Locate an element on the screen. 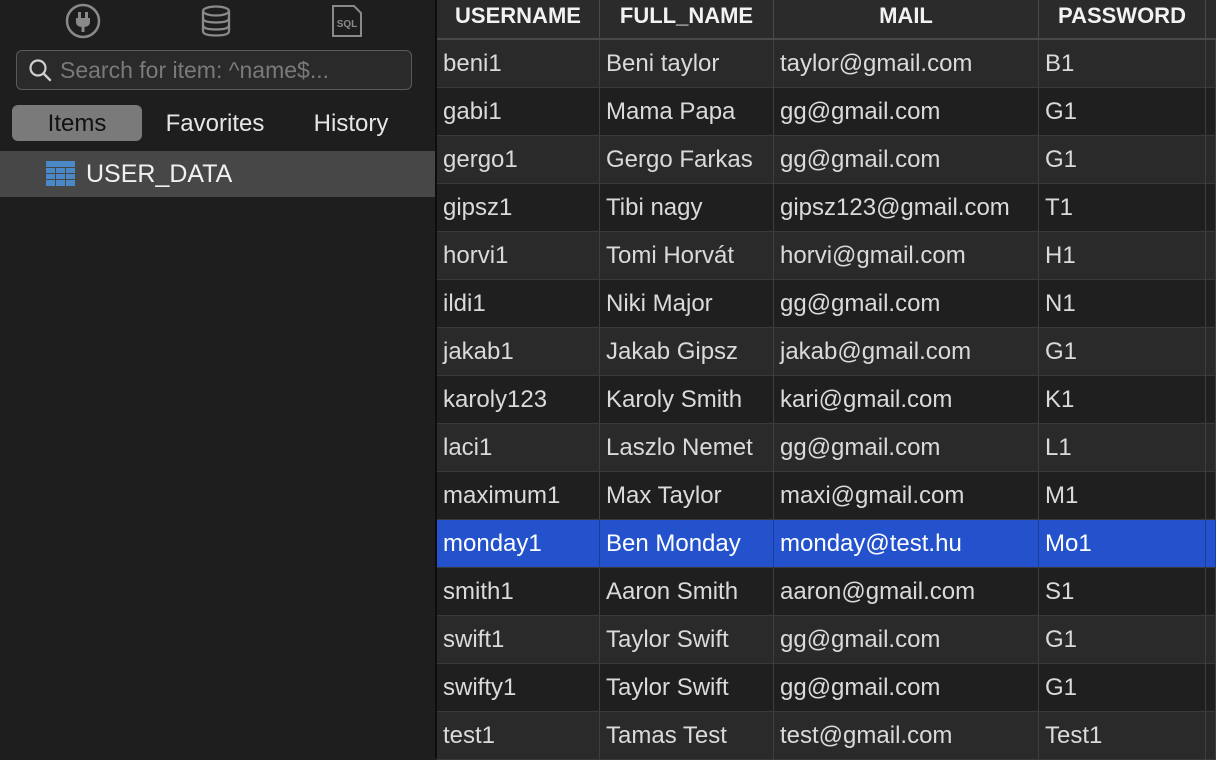 This screenshot has height=760, width=1216. table-row: swift1 Taylor Swift gg@gmail.com G1 is located at coordinates (826, 640).